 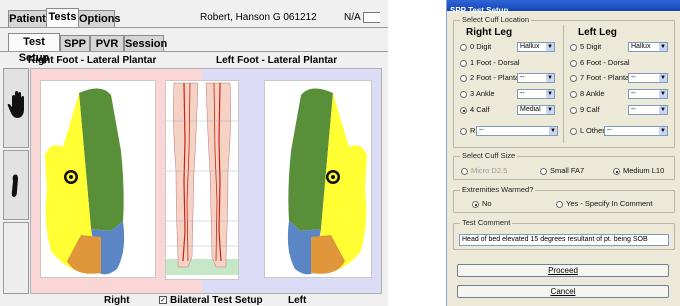 I want to click on patient-name: Robert, Hanson G 061212, so click(x=258, y=17).